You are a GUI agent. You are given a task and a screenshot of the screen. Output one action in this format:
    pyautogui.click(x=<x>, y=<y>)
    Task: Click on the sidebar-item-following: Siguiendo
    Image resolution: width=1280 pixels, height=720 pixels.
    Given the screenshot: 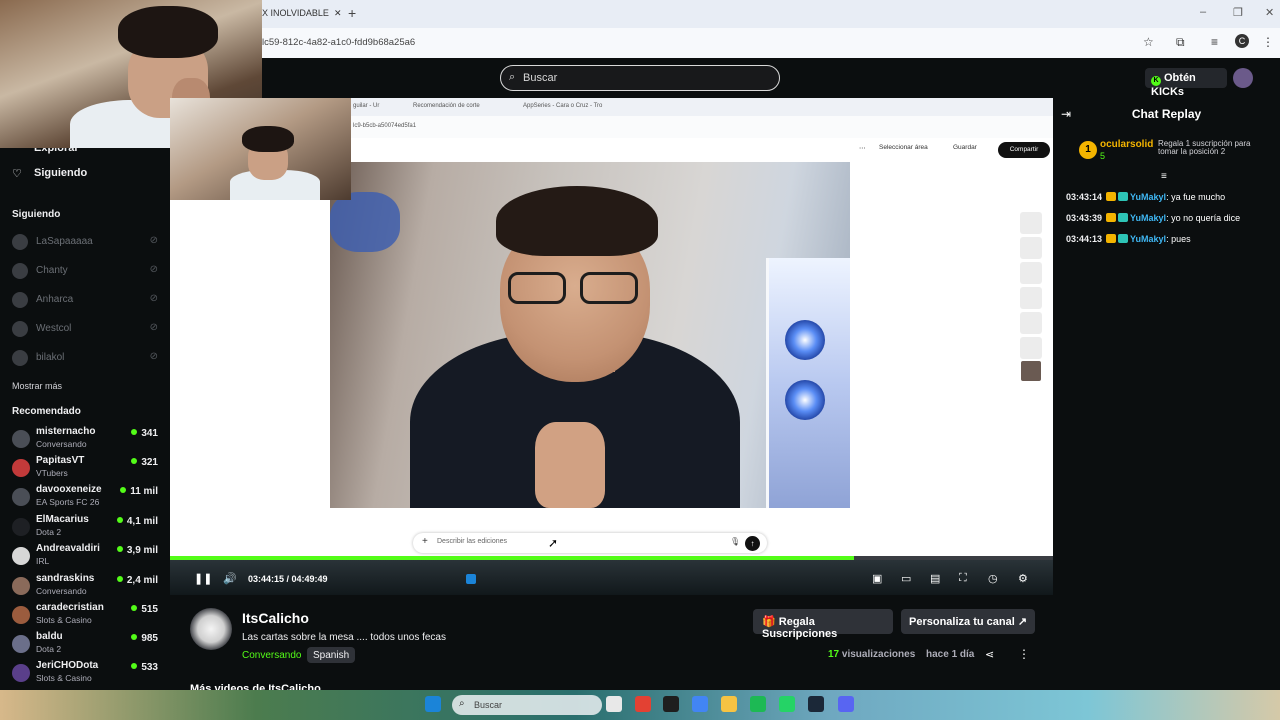 What is the action you would take?
    pyautogui.click(x=60, y=173)
    